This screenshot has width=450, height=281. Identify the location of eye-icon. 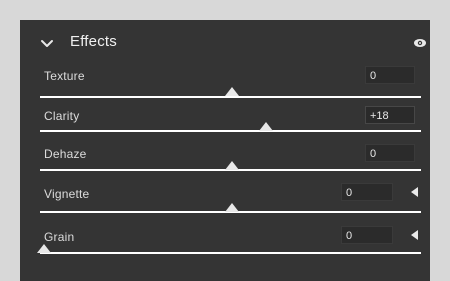
(420, 43).